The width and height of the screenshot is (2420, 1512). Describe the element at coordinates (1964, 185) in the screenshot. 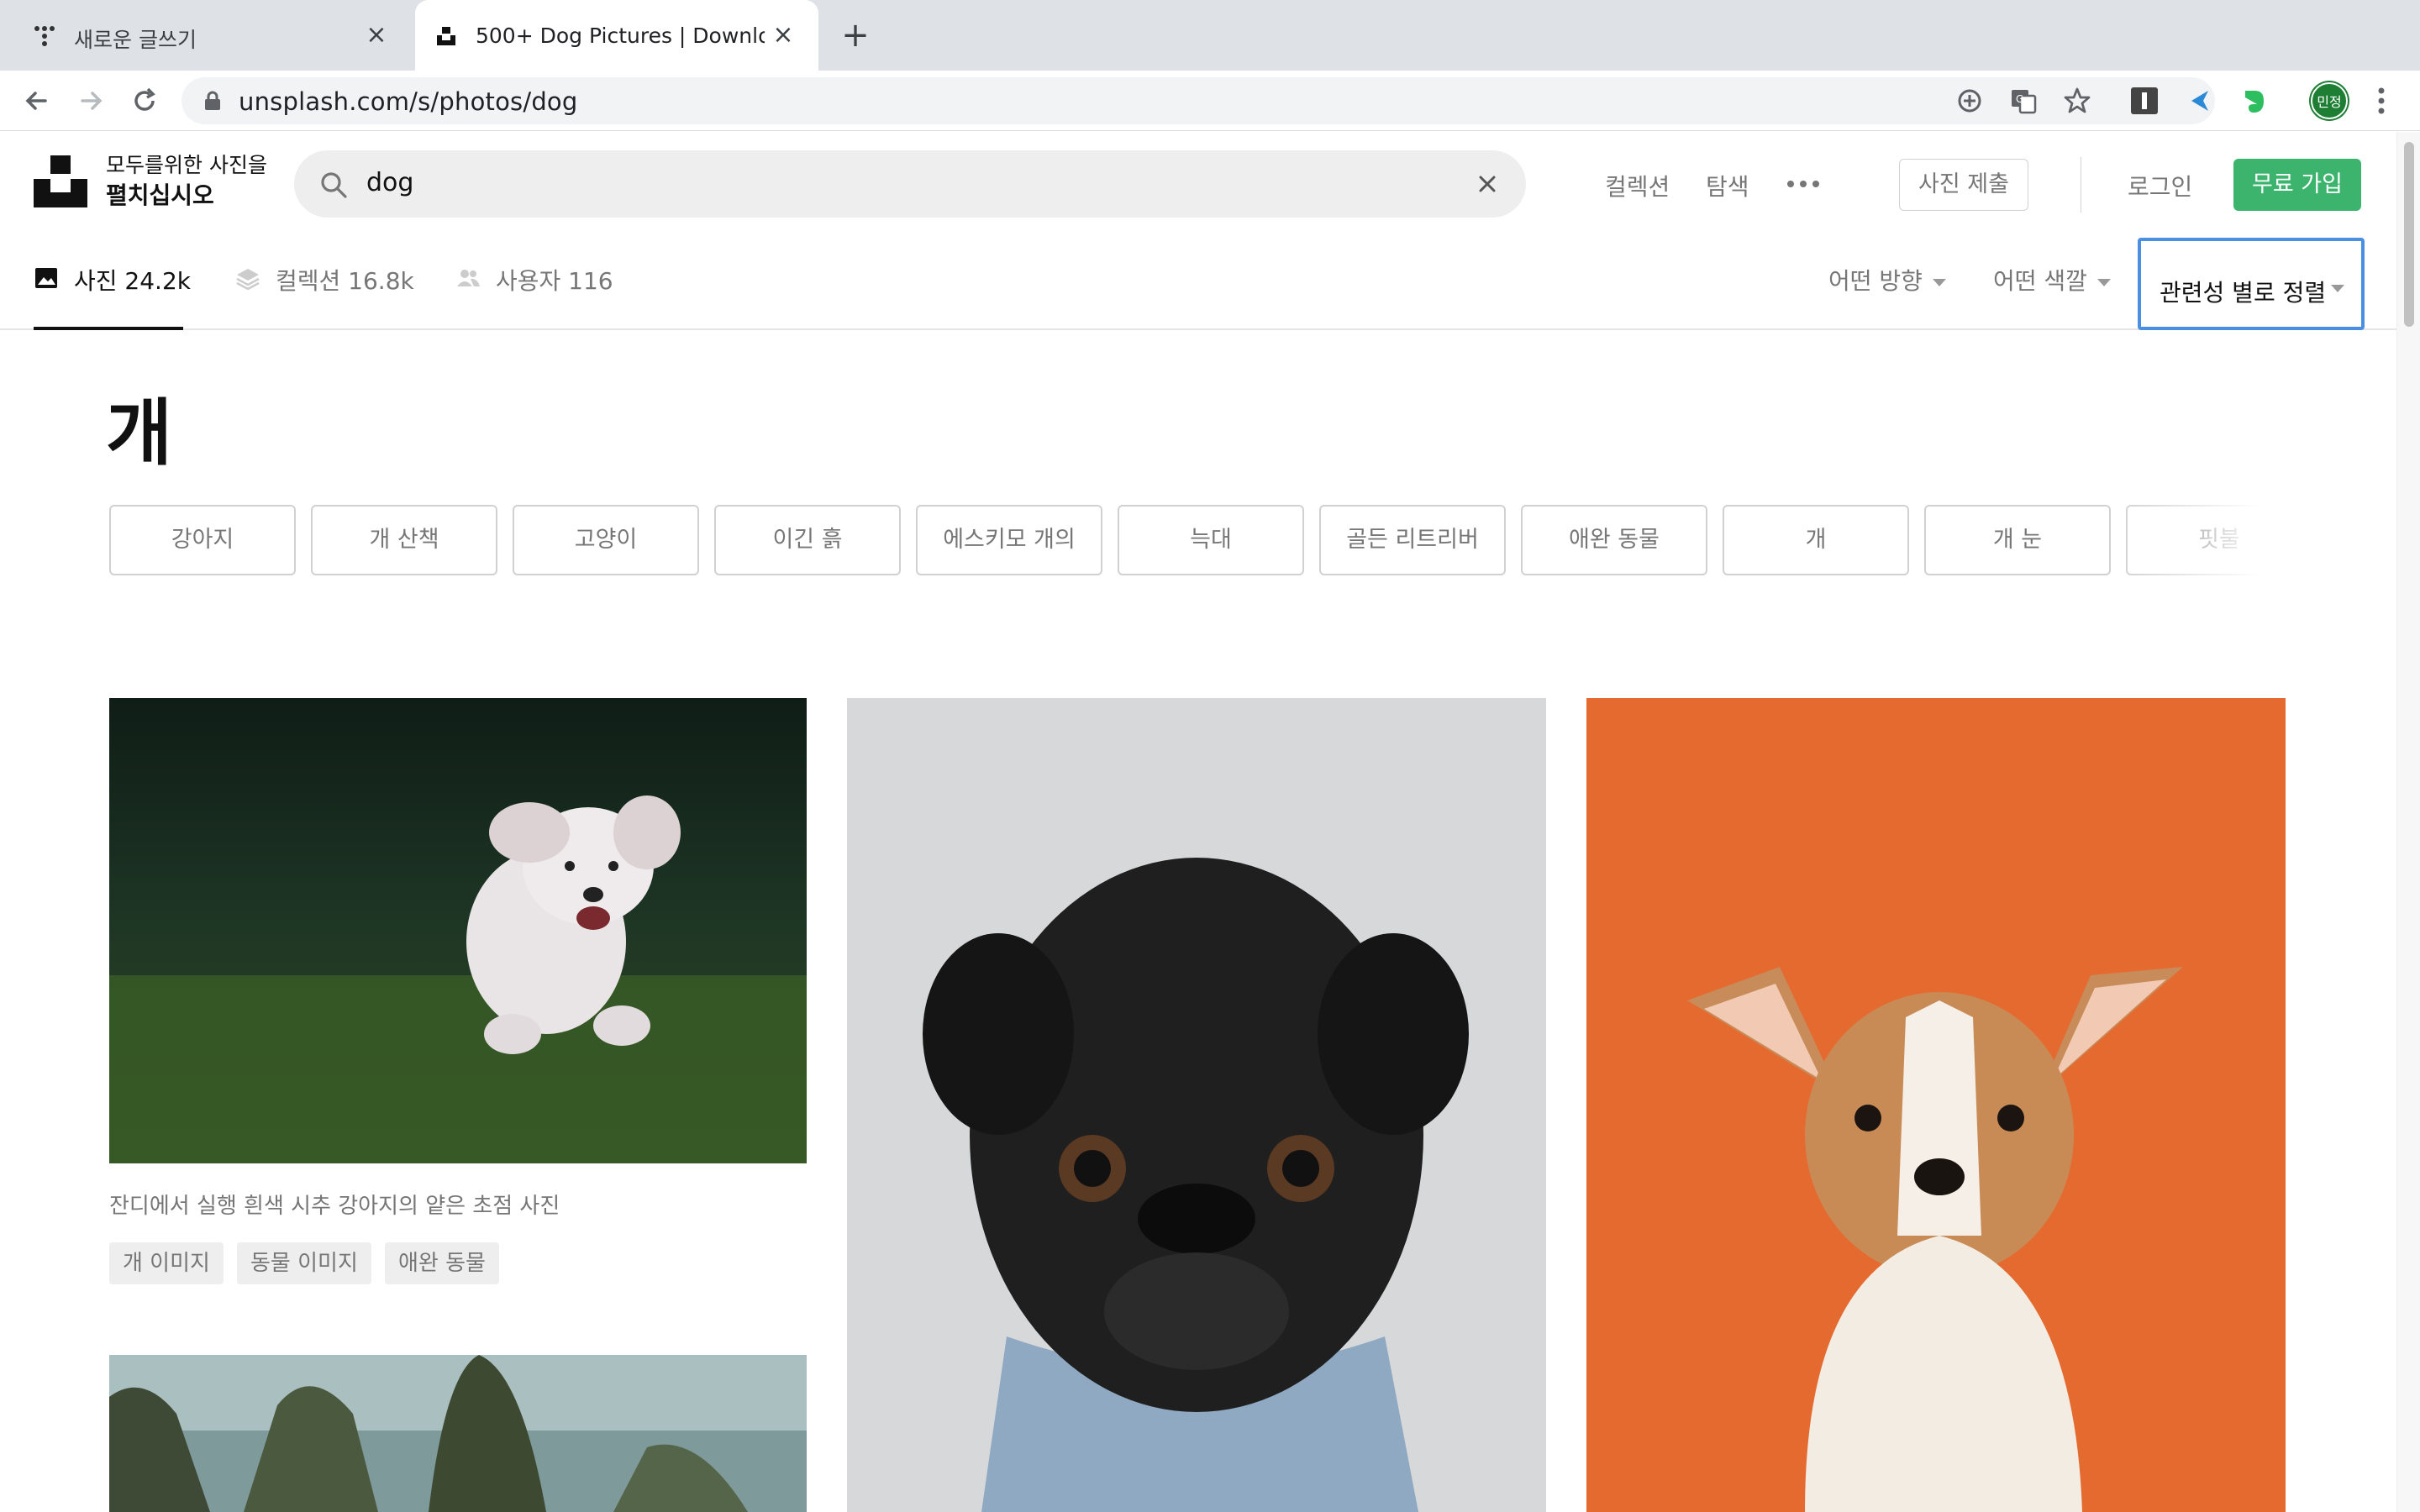

I see `submit-photo-button: 사진 제출` at that location.